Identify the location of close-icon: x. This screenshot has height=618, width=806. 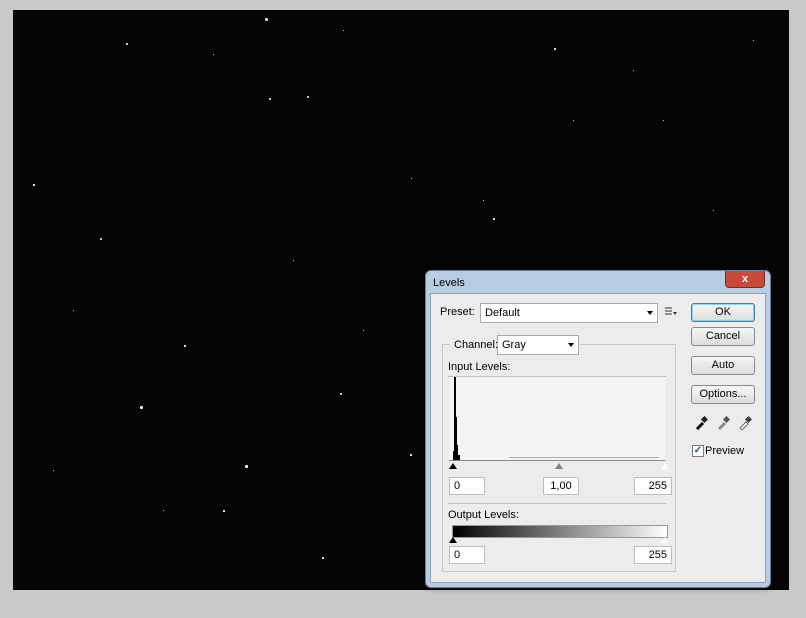
(745, 279).